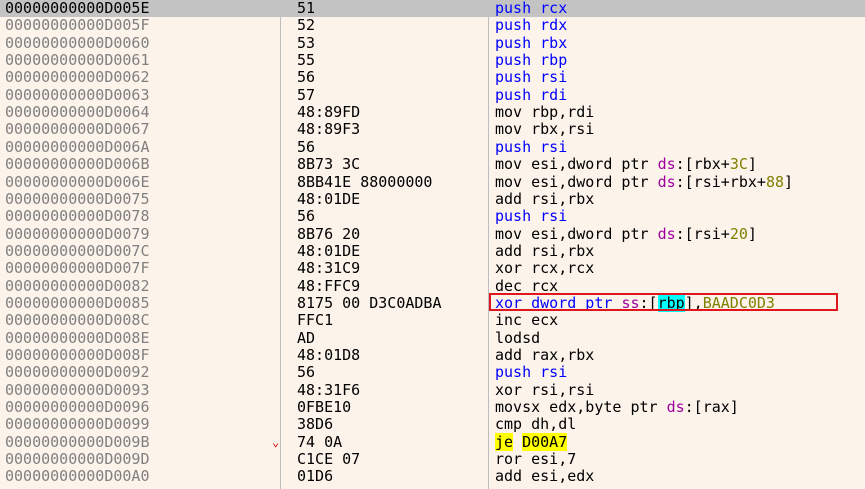 The image size is (865, 489). What do you see at coordinates (644, 181) in the screenshot?
I see `instruction-cell: mov esi,dword ptr ds:[rsi+rbx+88]` at bounding box center [644, 181].